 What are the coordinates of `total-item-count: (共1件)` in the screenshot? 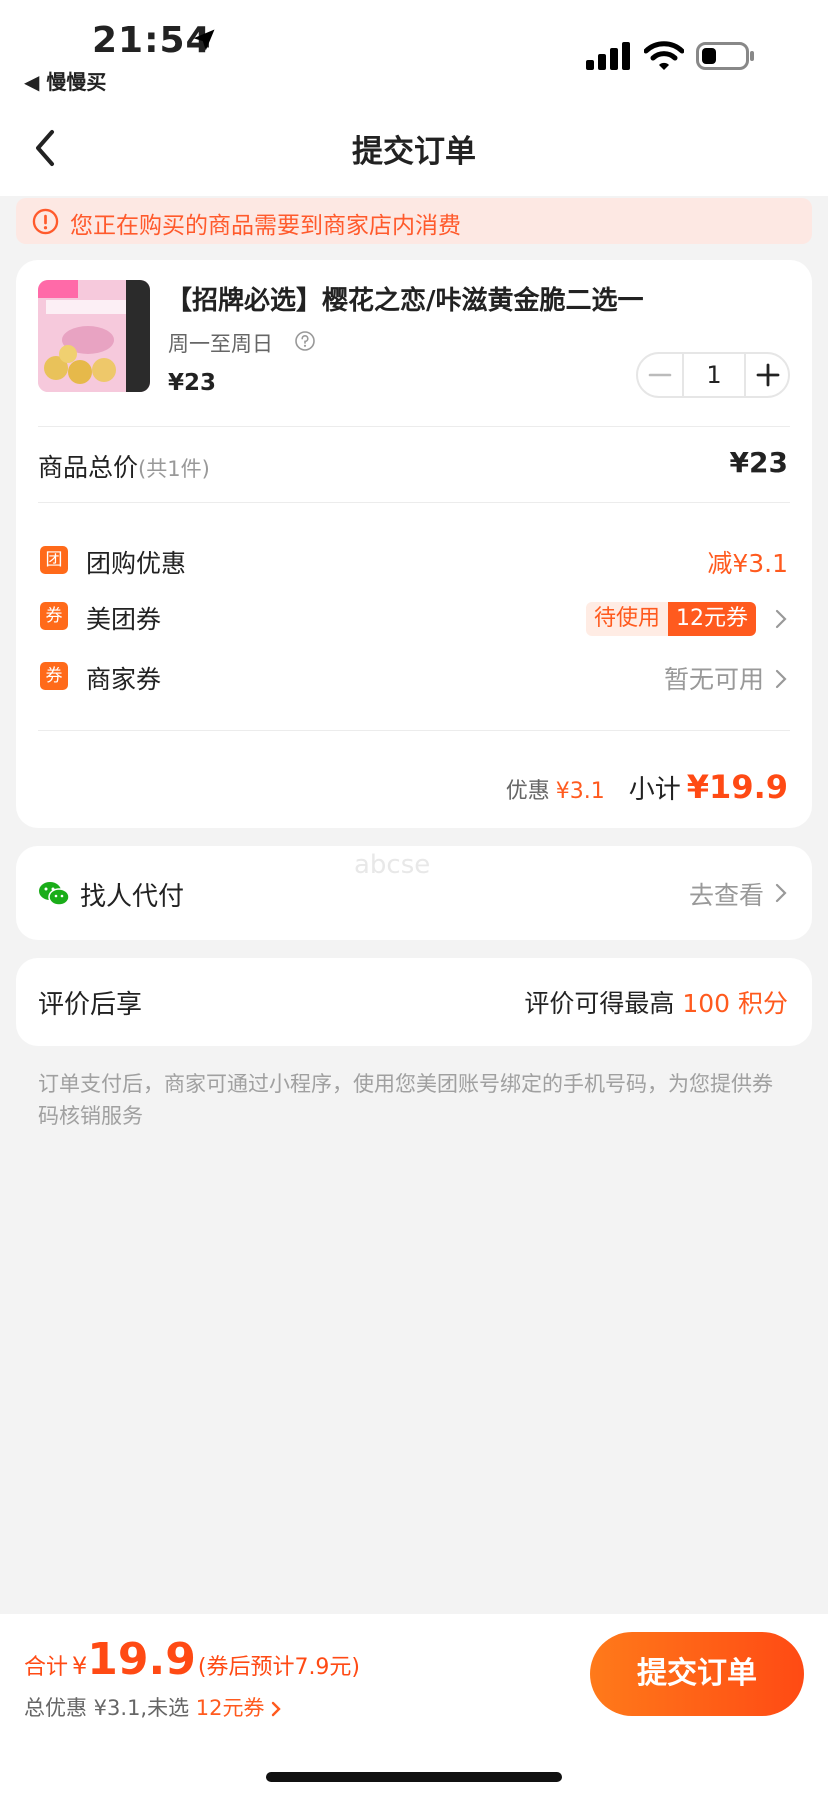 It's located at (174, 469).